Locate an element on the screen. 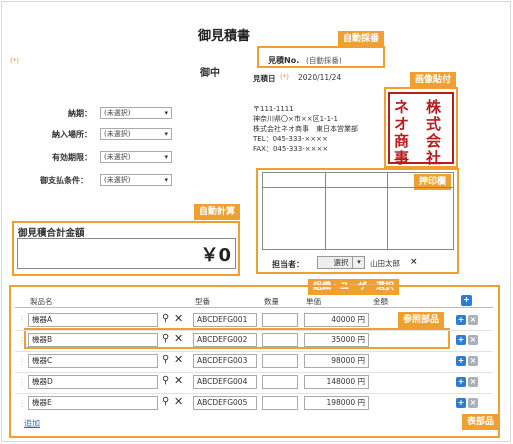 This screenshot has height=444, width=513. sender-tel: TEL：045-333-×××× is located at coordinates (290, 139).